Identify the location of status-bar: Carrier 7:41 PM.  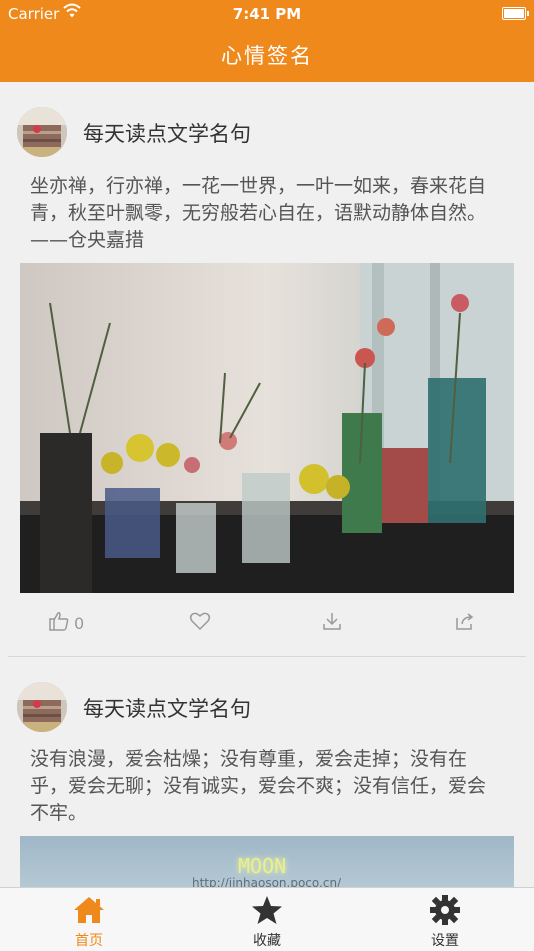
(267, 14).